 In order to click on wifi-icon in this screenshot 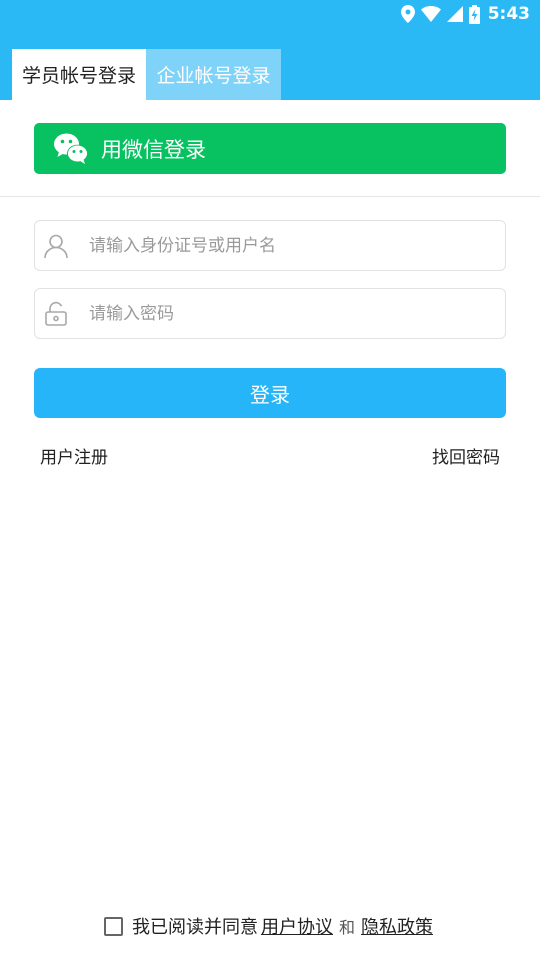, I will do `click(430, 14)`.